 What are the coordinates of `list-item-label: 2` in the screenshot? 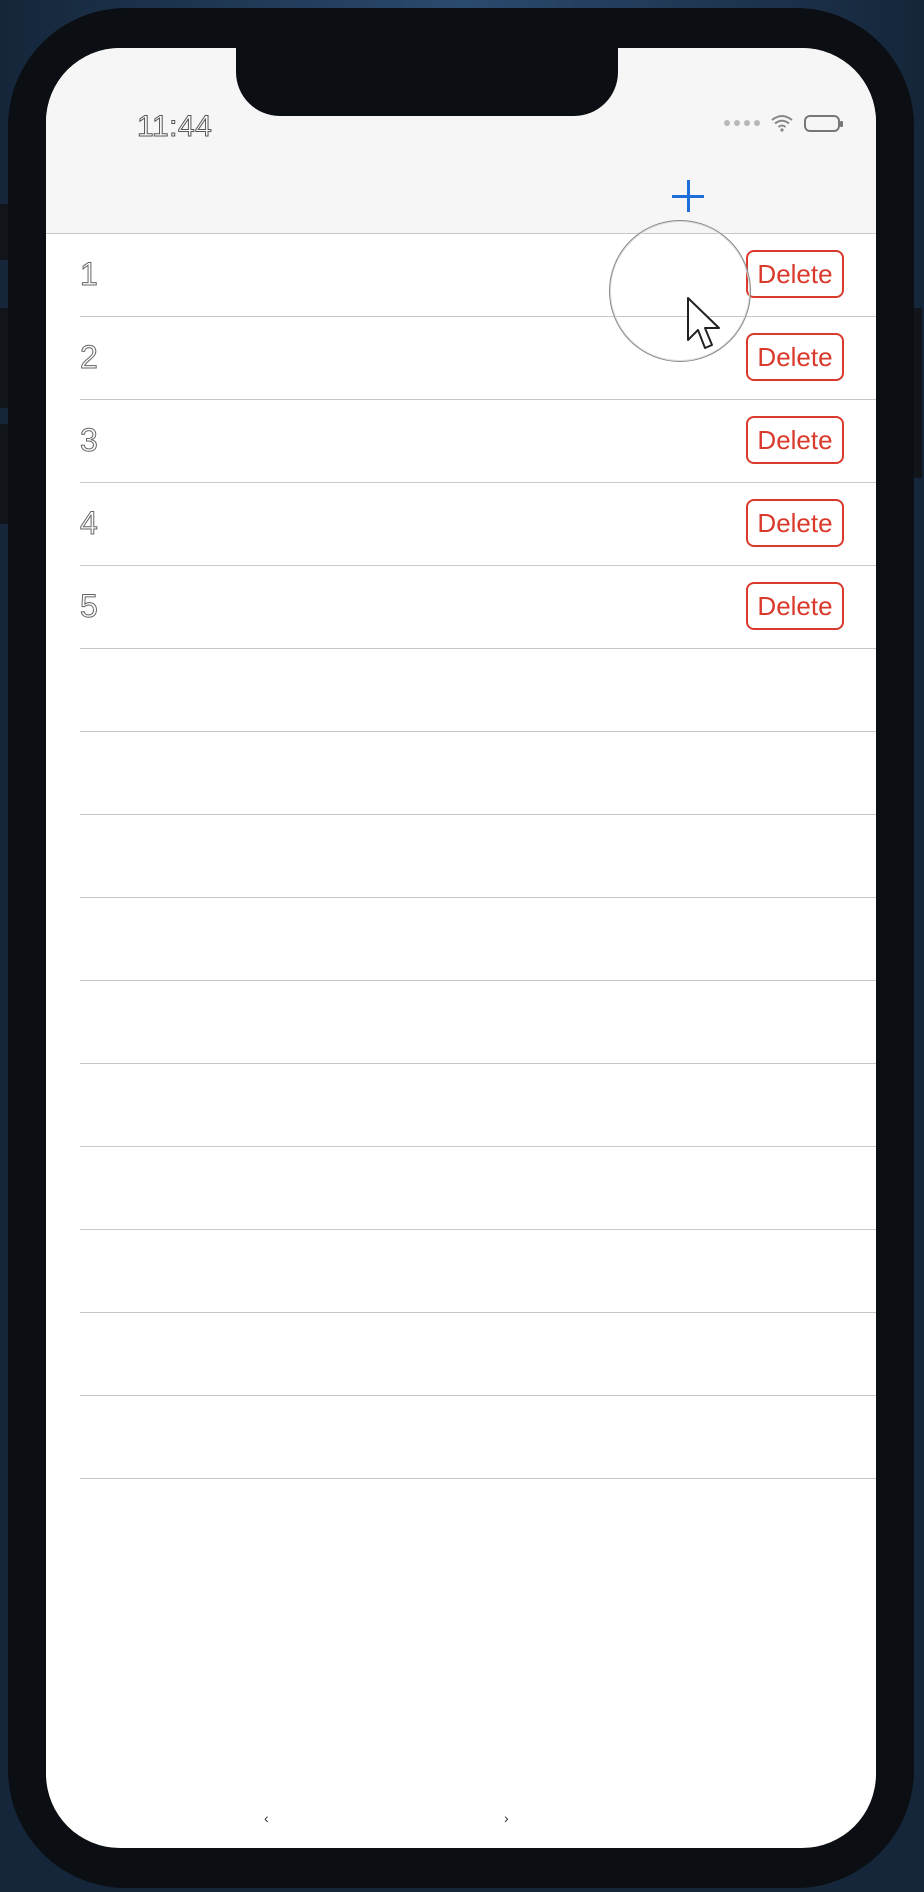 It's located at (89, 357).